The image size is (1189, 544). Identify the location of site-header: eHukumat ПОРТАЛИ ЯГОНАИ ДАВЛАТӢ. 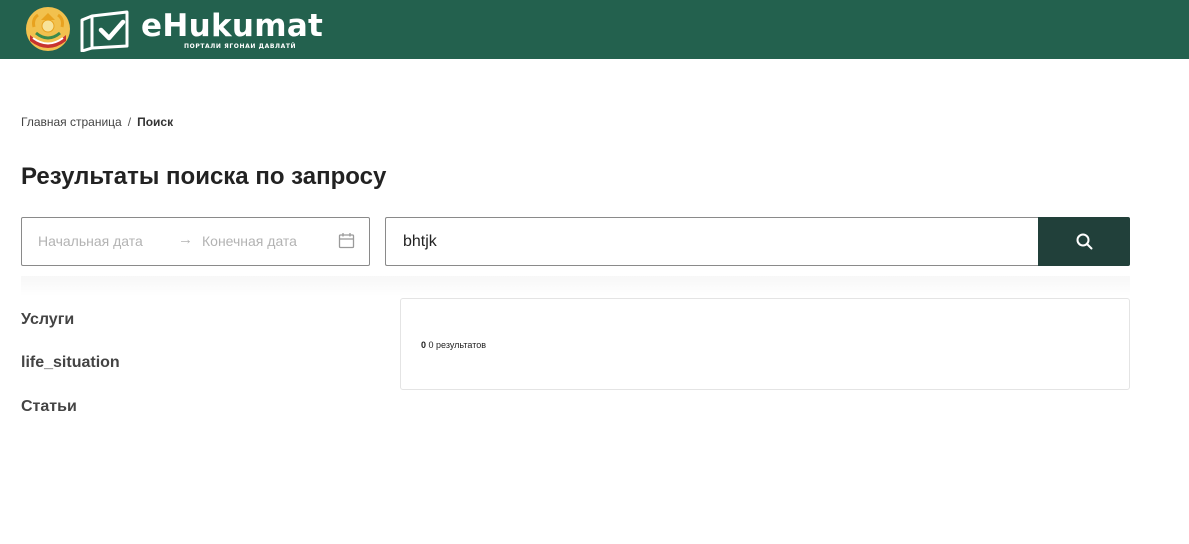
(594, 29).